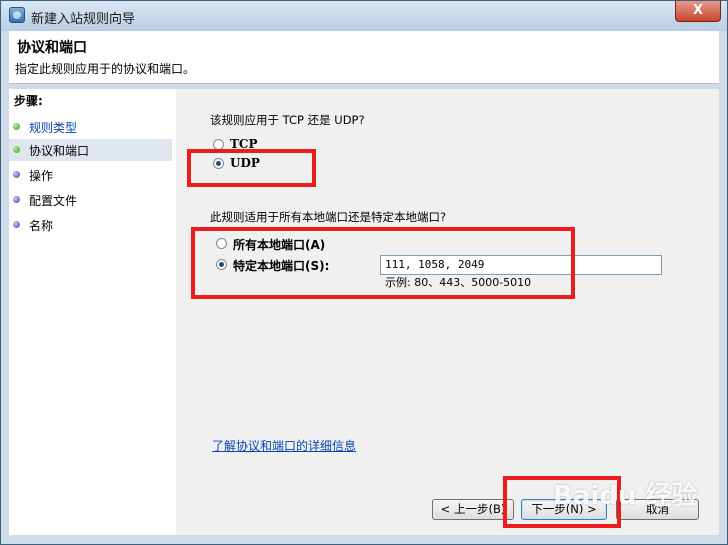 This screenshot has width=728, height=545. What do you see at coordinates (53, 201) in the screenshot?
I see `step-label: 配置文件` at bounding box center [53, 201].